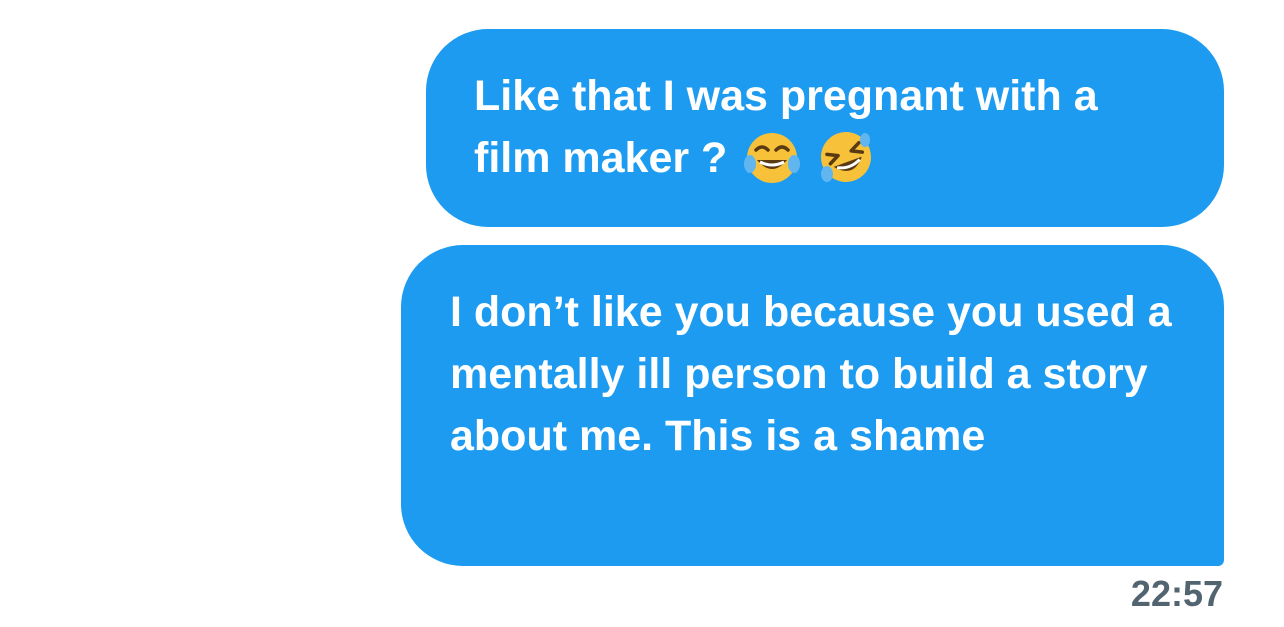 This screenshot has width=1284, height=627. I want to click on rolling-on-the-floor-laughing-icon, so click(846, 157).